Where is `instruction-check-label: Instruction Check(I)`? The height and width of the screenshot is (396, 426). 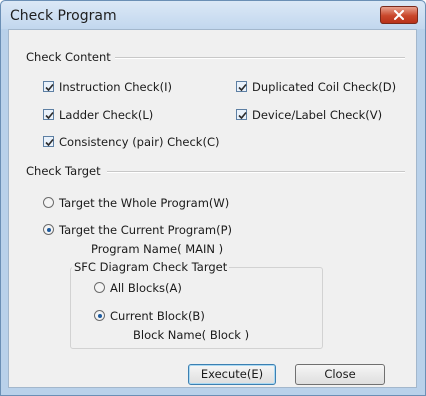 instruction-check-label: Instruction Check(I) is located at coordinates (115, 87).